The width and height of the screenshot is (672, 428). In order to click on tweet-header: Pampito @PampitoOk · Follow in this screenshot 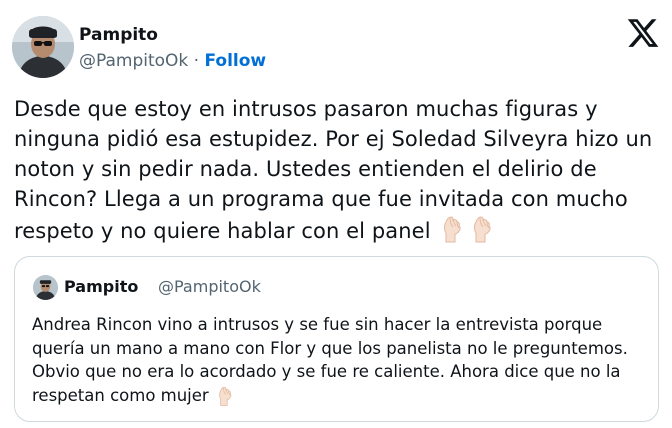, I will do `click(336, 45)`.